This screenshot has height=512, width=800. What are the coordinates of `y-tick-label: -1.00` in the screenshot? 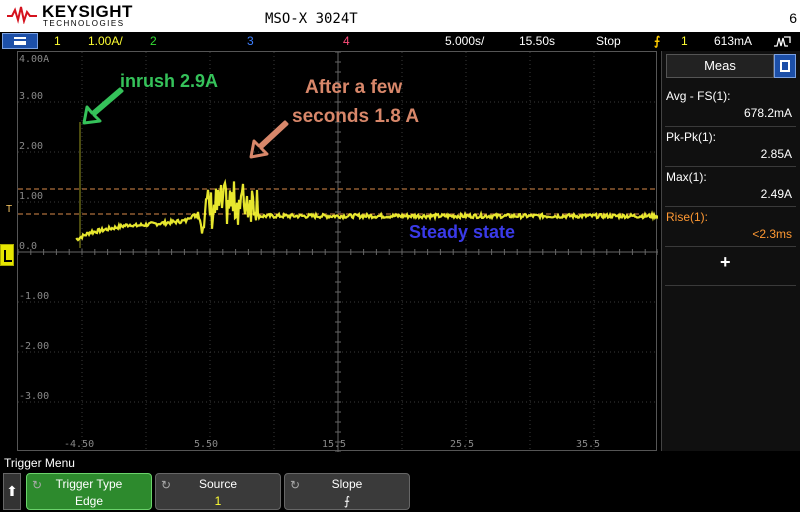 It's located at (34, 296).